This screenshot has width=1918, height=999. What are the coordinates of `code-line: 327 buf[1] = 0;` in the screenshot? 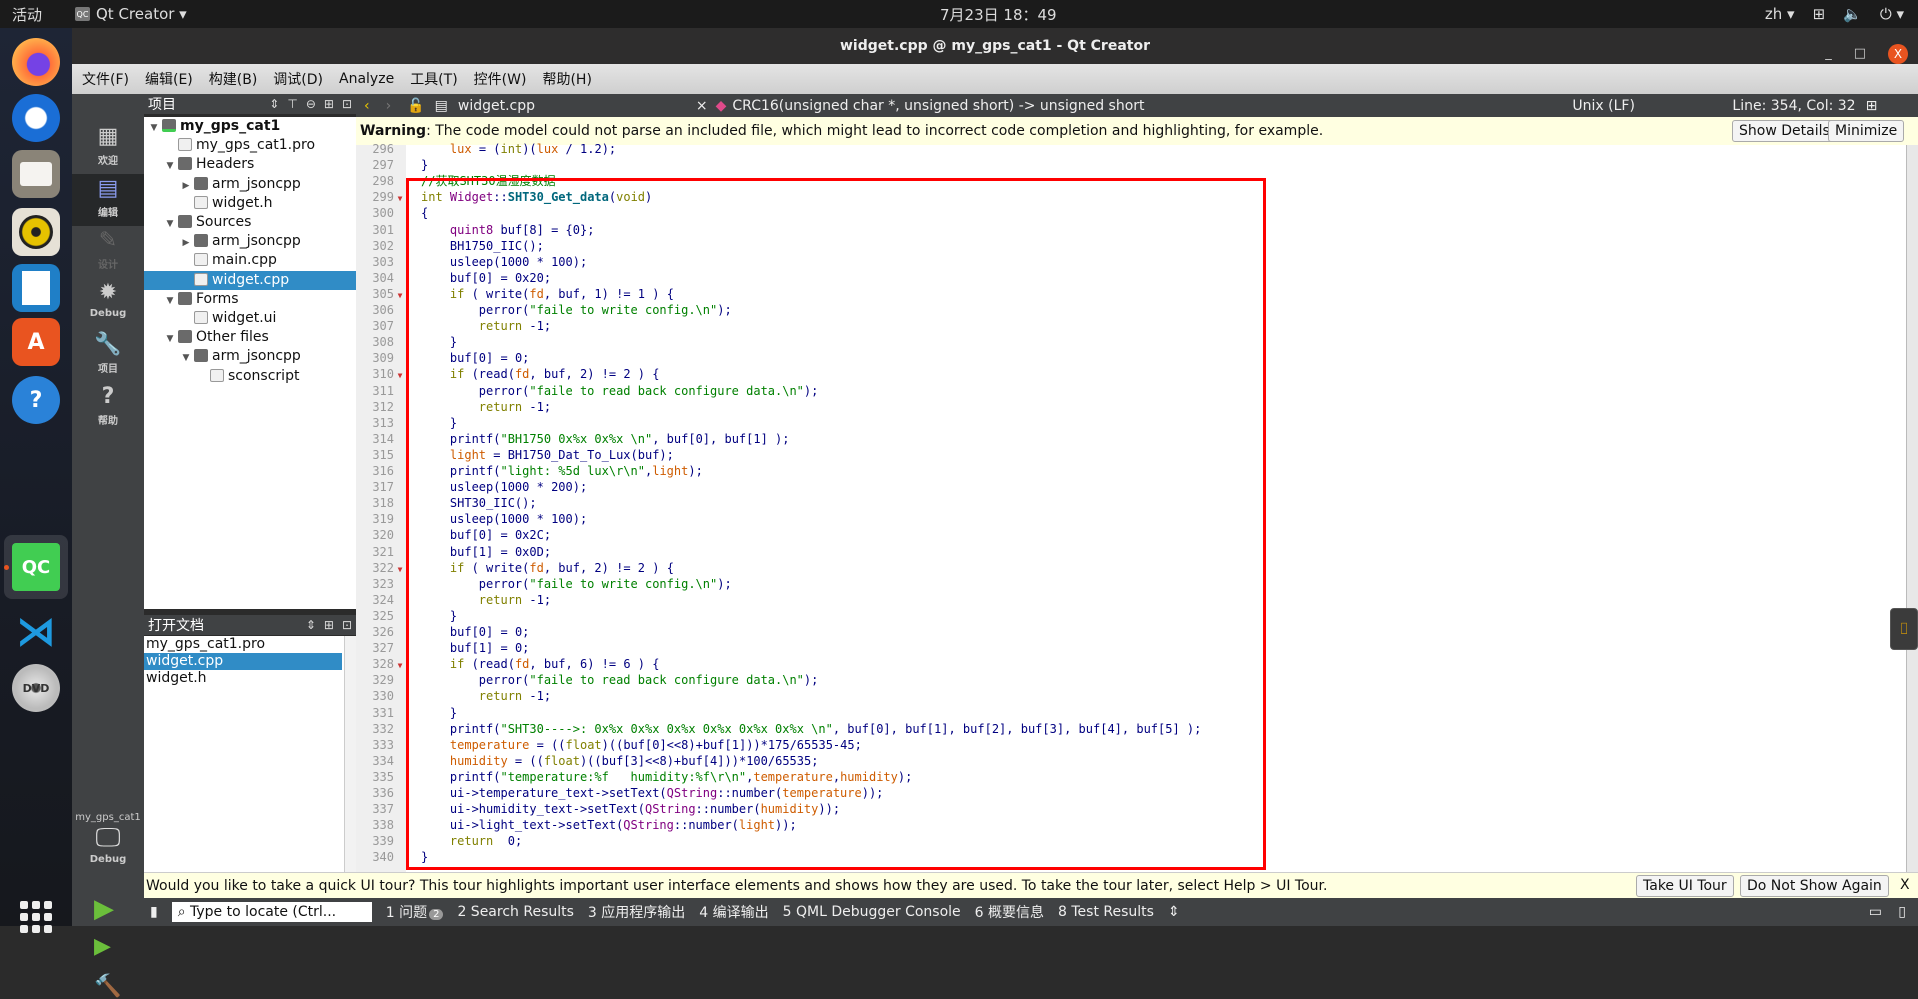 It's located at (1056, 648).